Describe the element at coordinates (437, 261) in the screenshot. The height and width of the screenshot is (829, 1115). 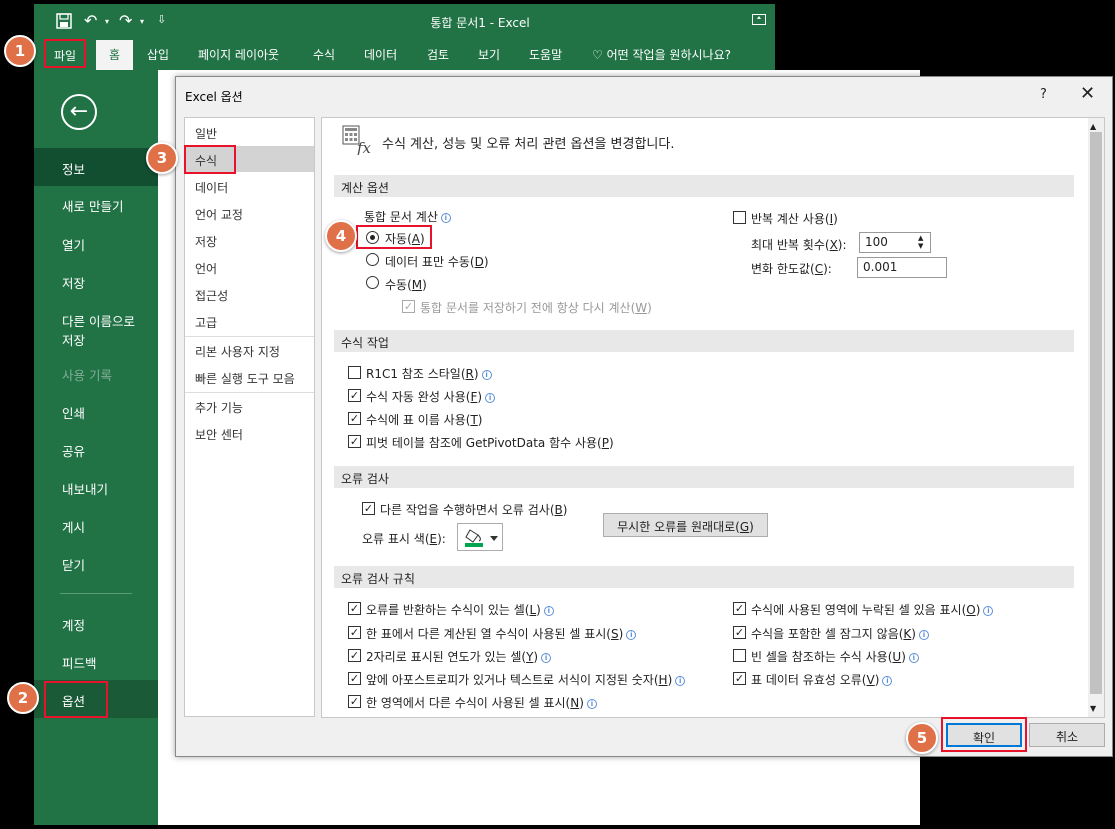
I see `radio-auto-except-label: 데이터 표만 수동(D)` at that location.